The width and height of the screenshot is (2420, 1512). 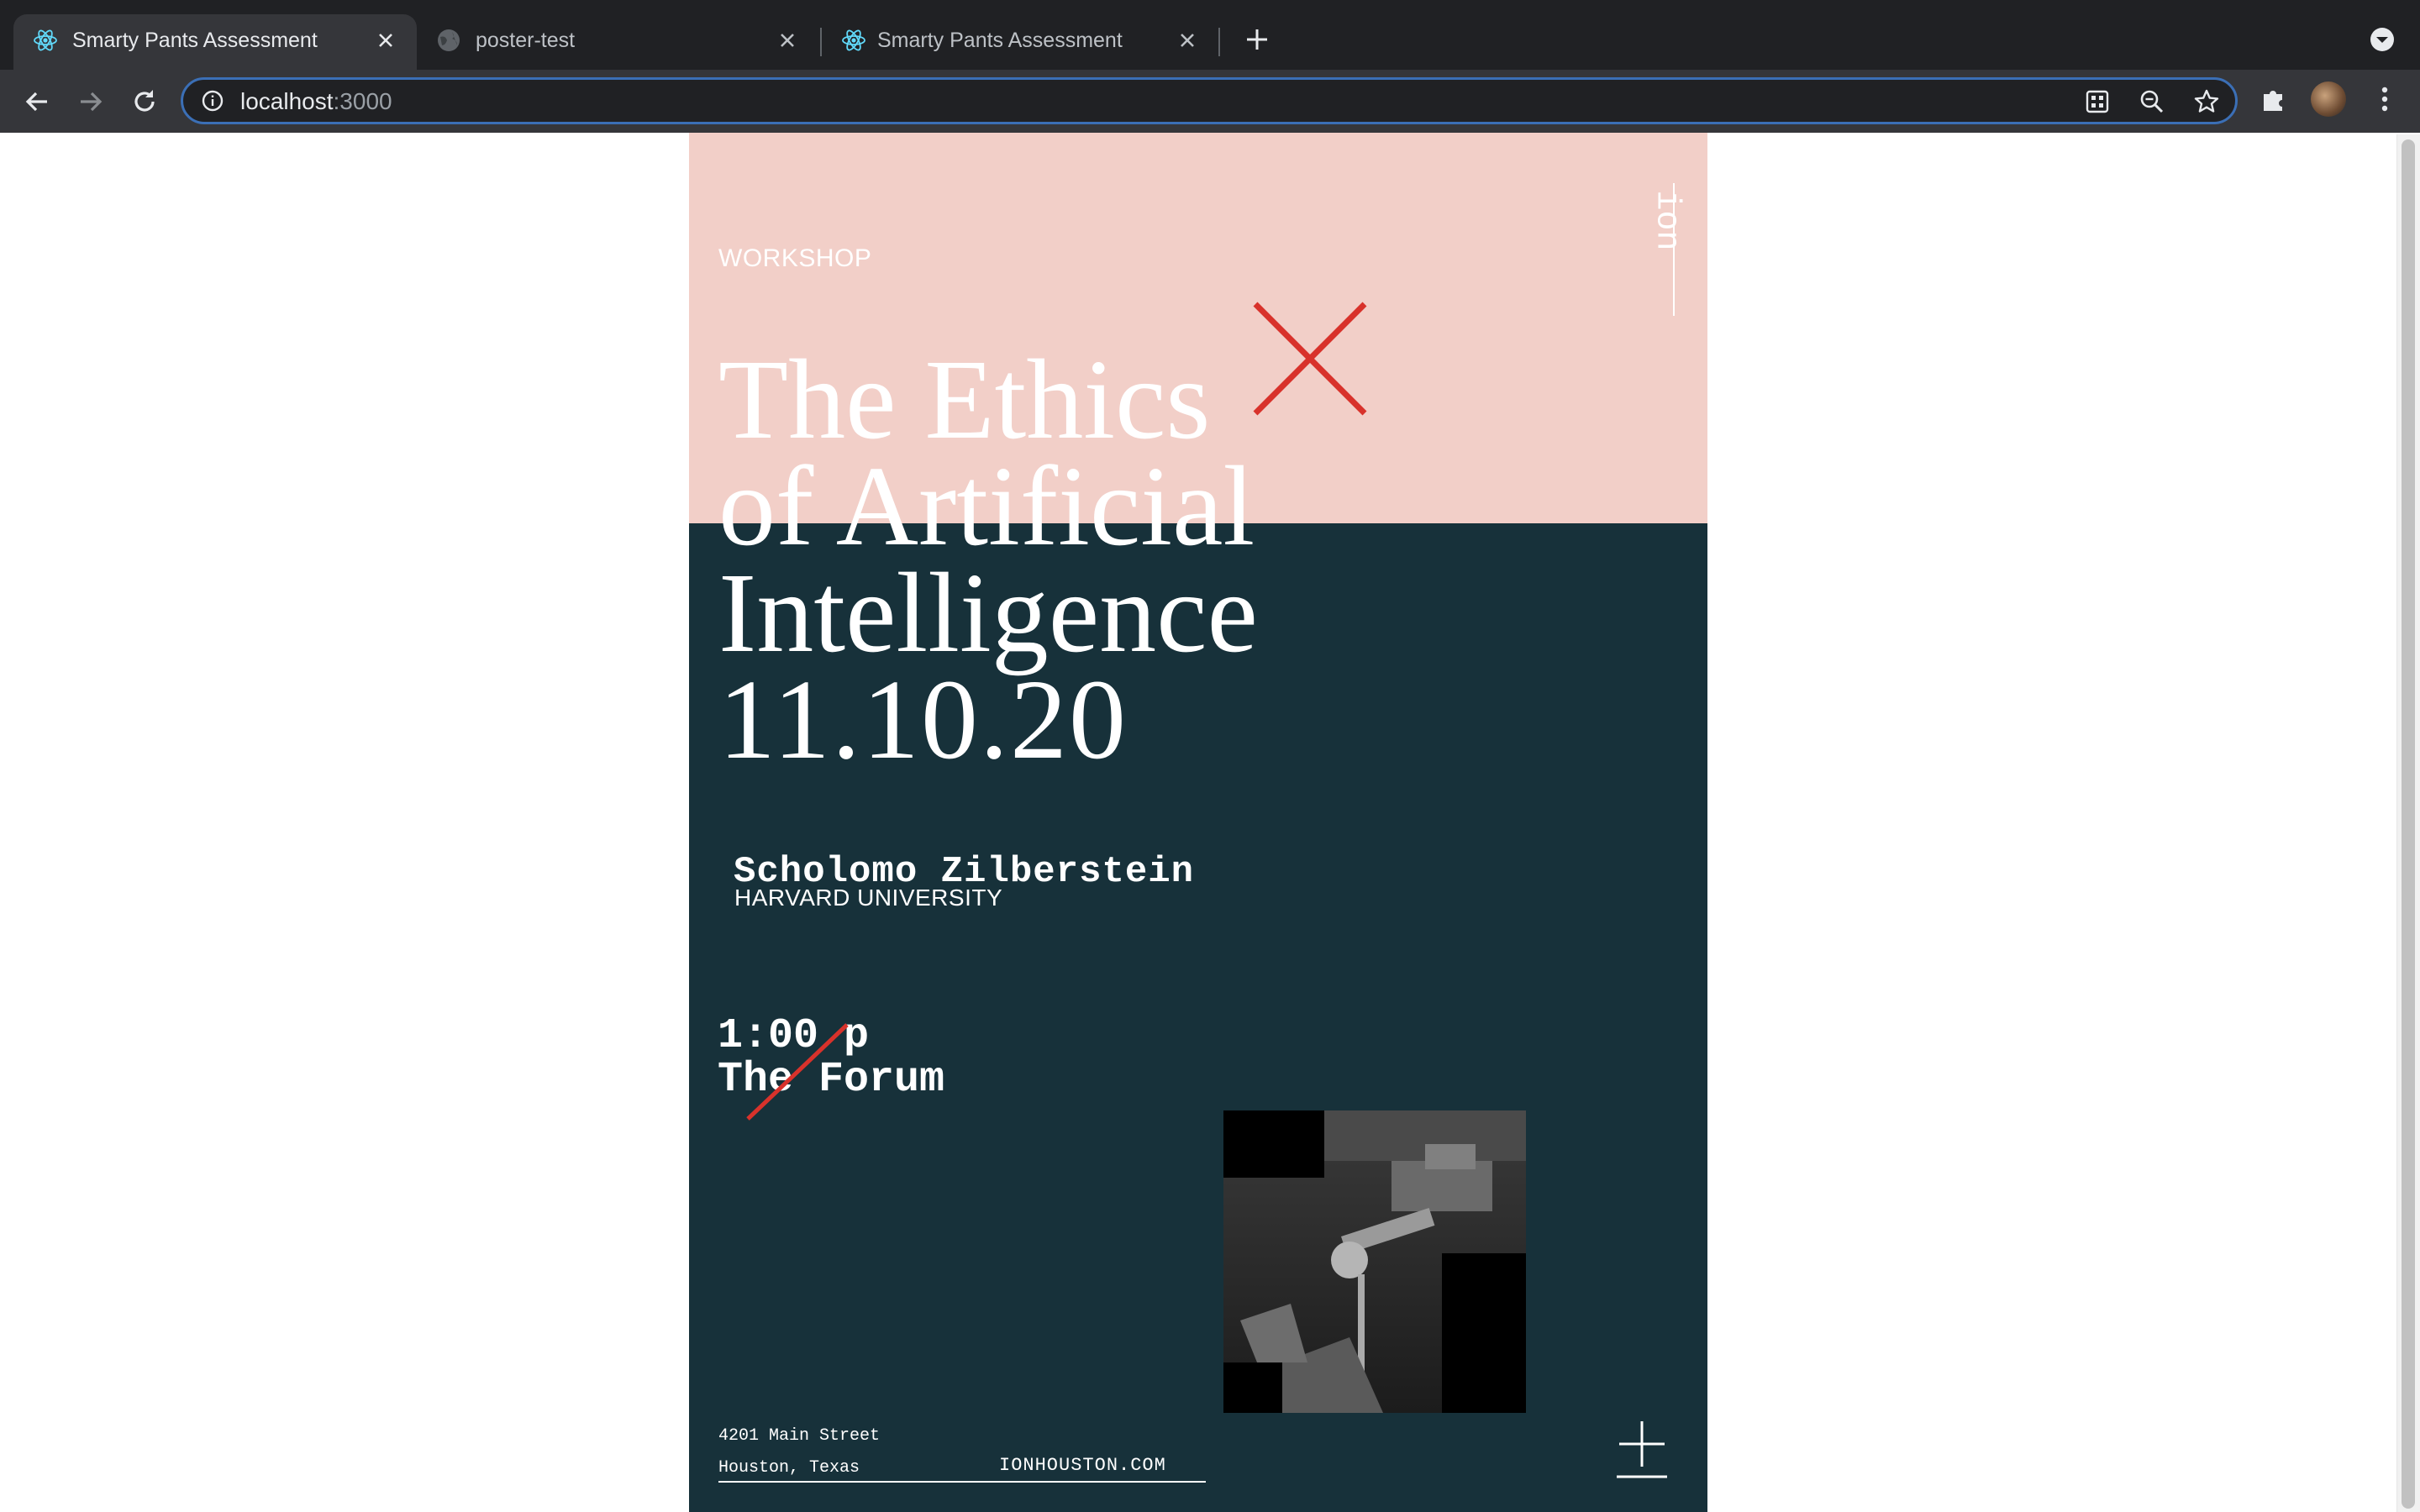 What do you see at coordinates (964, 400) in the screenshot?
I see `title-line-1: The Ethics` at bounding box center [964, 400].